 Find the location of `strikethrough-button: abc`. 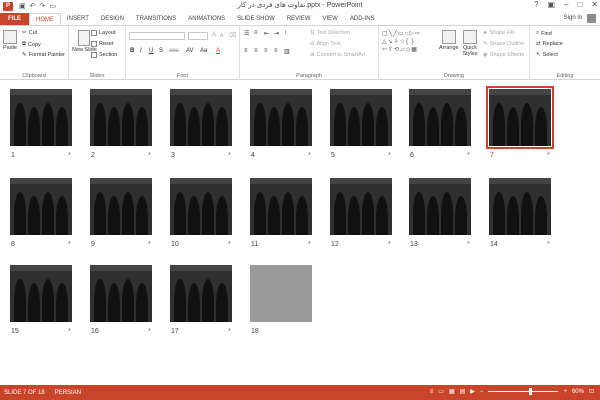

strikethrough-button: abc is located at coordinates (174, 51).